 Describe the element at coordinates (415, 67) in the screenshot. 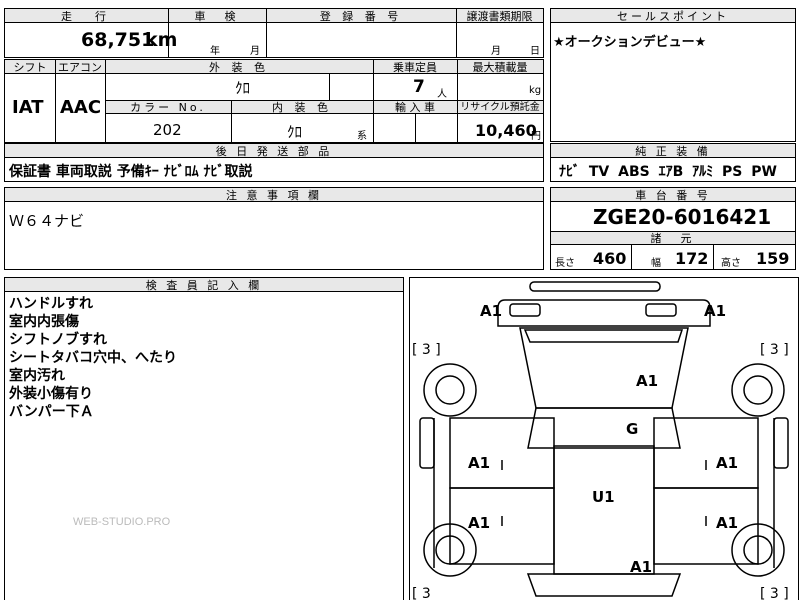

I see `capacity-label: 乗車定員` at that location.